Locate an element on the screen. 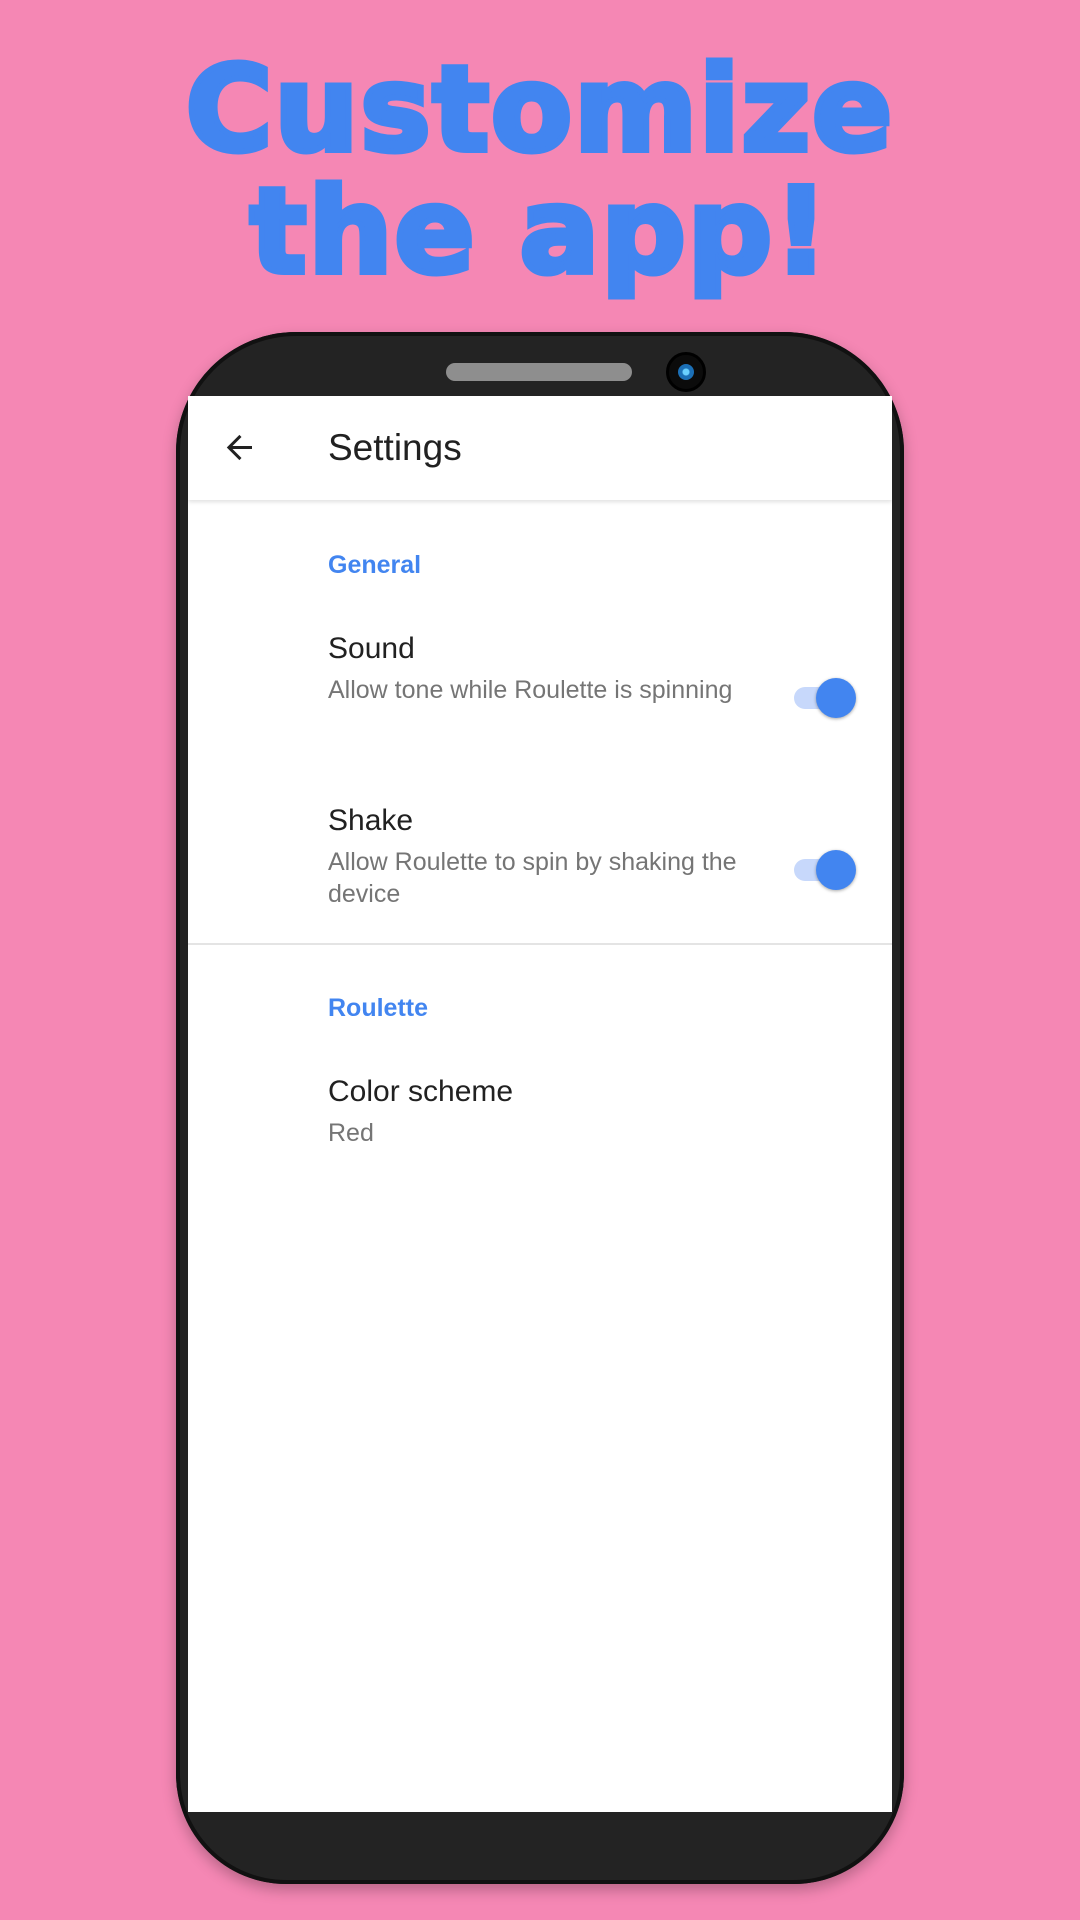 The width and height of the screenshot is (1080, 1920). section-header-roulette: Roulette is located at coordinates (378, 1008).